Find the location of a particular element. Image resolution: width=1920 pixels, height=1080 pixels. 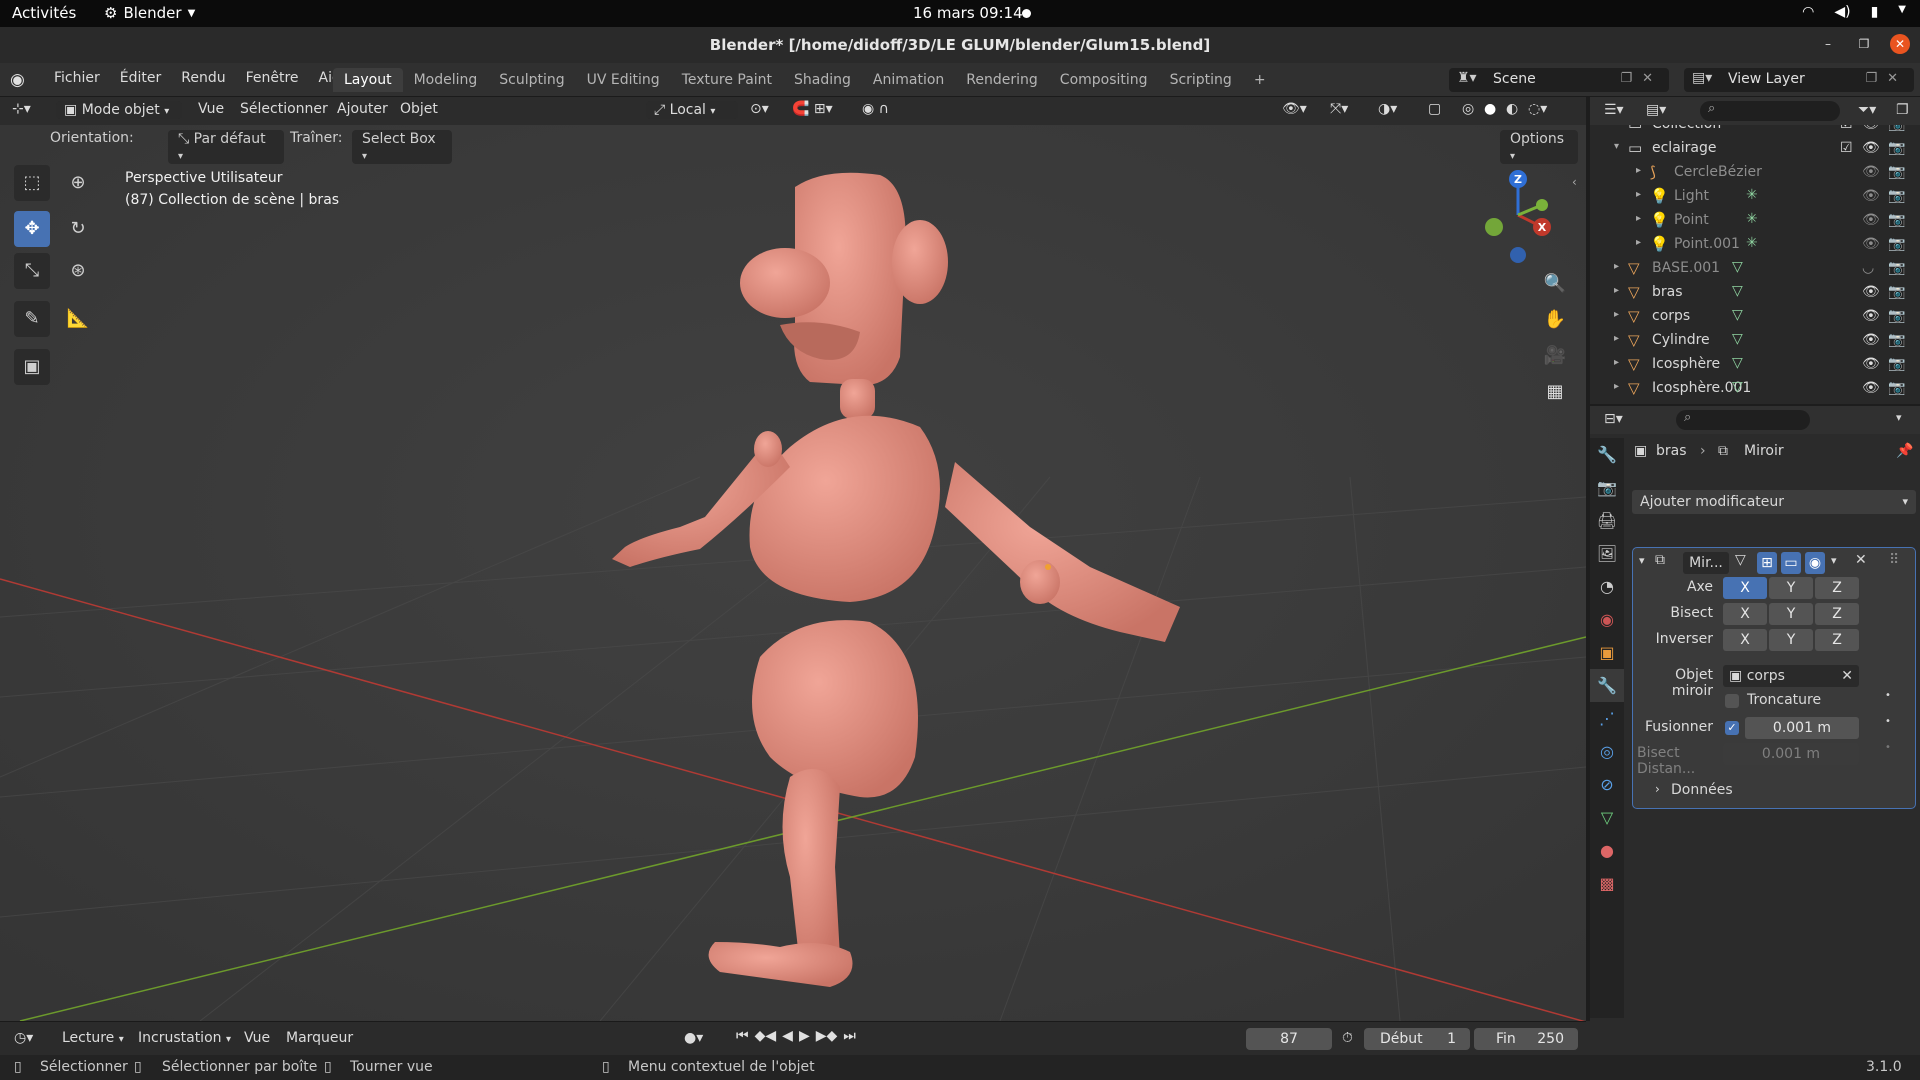

tab-modeling: Modeling is located at coordinates (446, 80).